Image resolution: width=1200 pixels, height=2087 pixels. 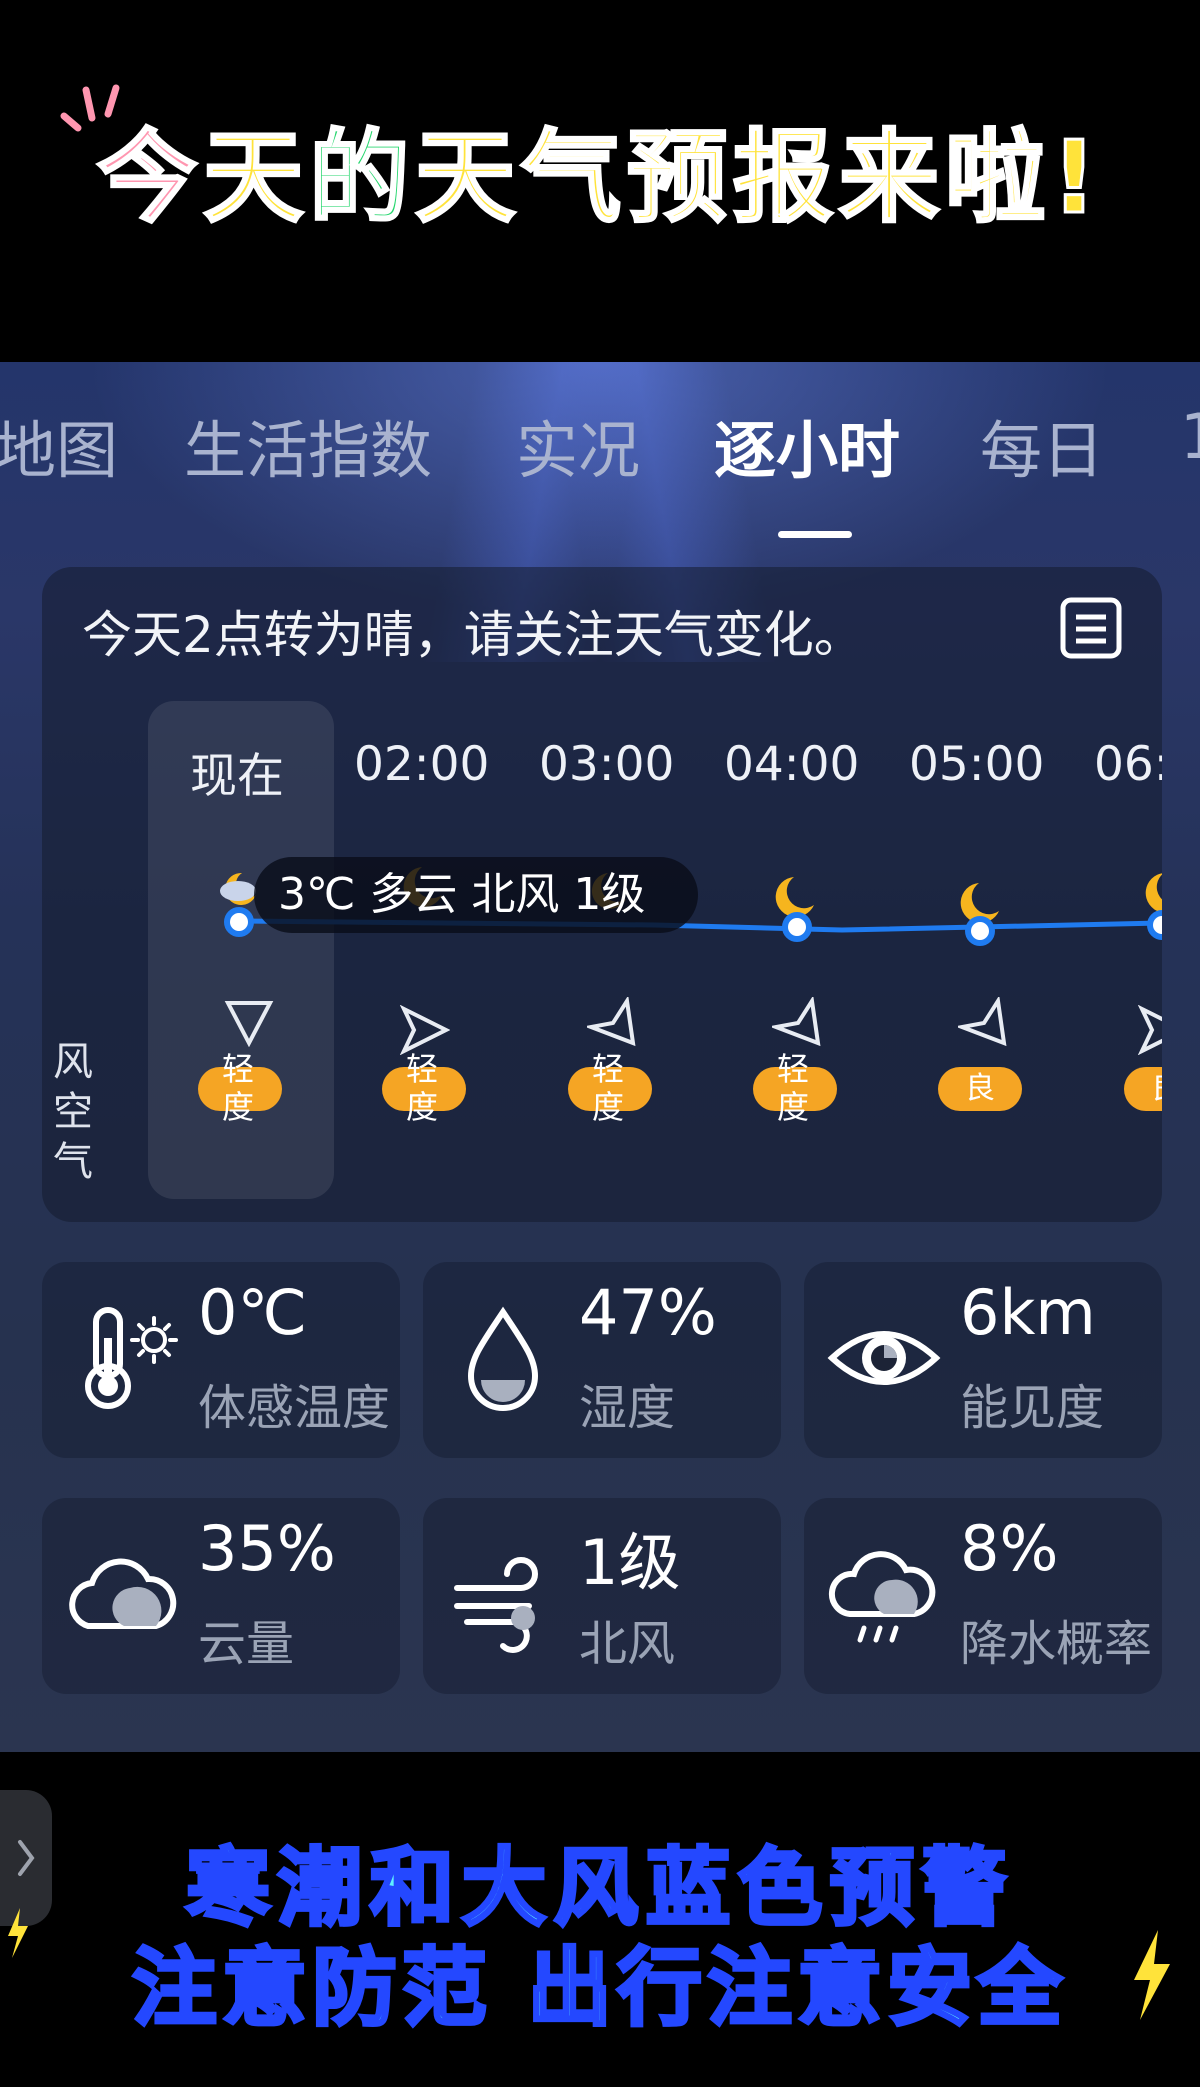 I want to click on hour-label: 现在, so click(x=237, y=776).